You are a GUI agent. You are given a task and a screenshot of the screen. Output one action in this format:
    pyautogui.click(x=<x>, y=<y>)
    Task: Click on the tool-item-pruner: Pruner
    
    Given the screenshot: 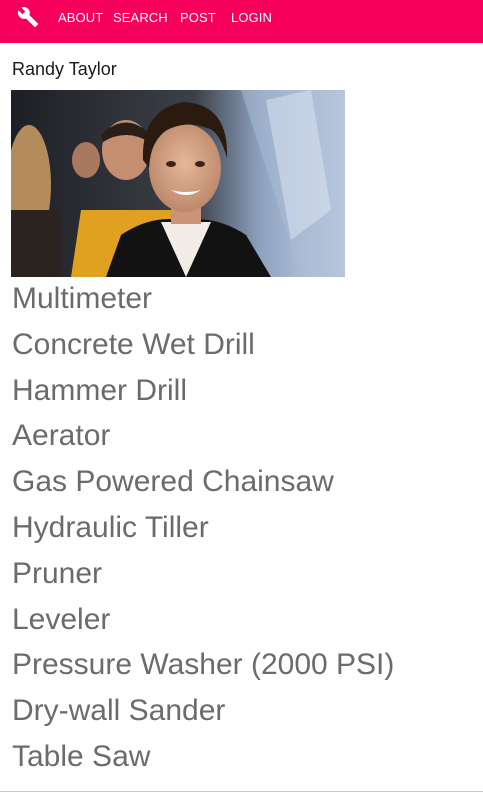 What is the action you would take?
    pyautogui.click(x=203, y=574)
    